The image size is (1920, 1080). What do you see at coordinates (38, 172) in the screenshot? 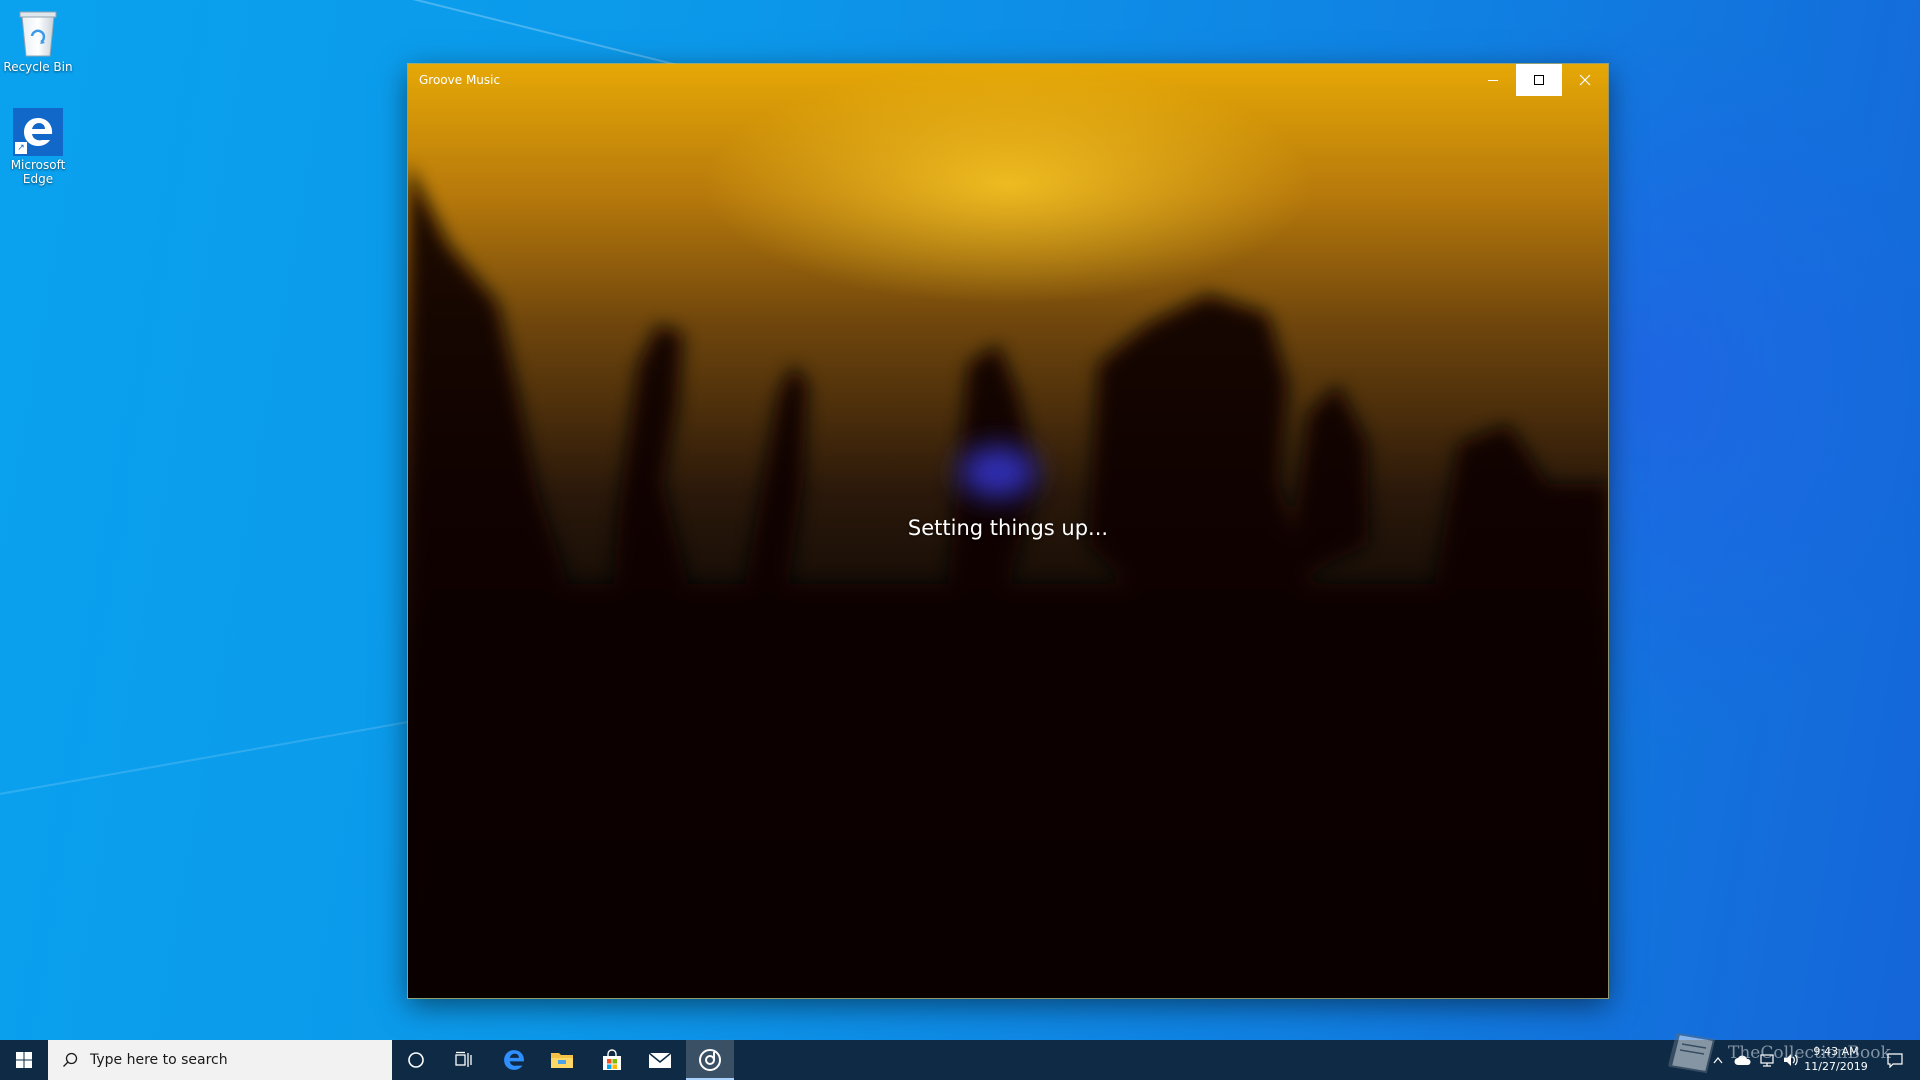
I see `desktop-icon-label: Microsoft Edge` at bounding box center [38, 172].